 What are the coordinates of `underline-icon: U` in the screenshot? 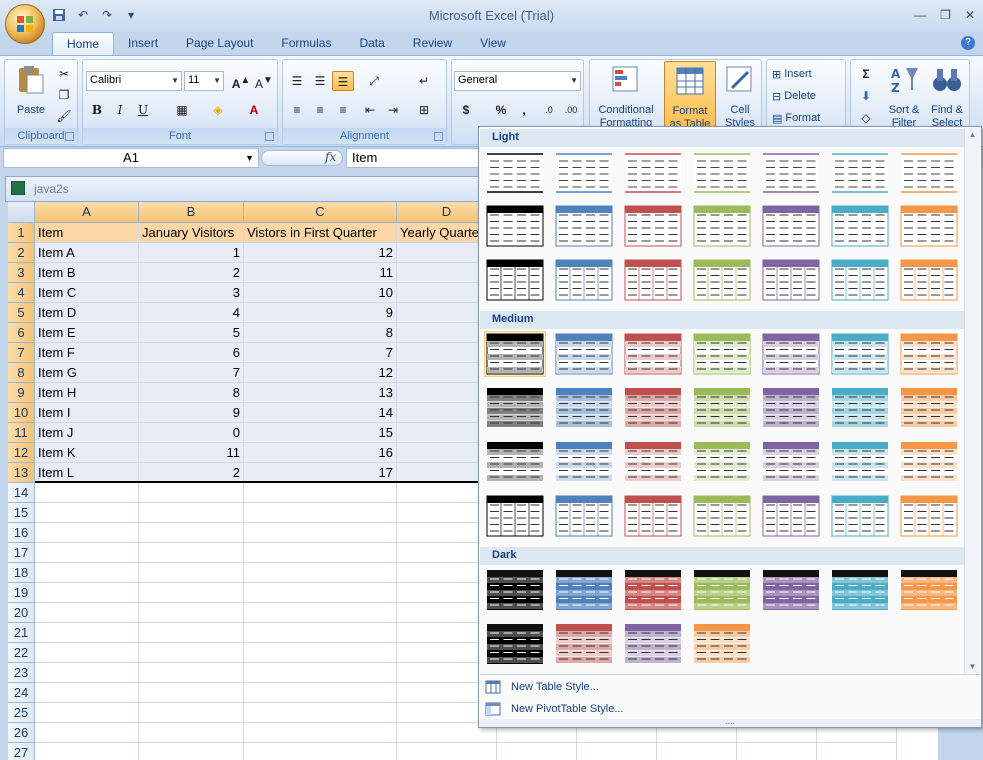 It's located at (143, 110).